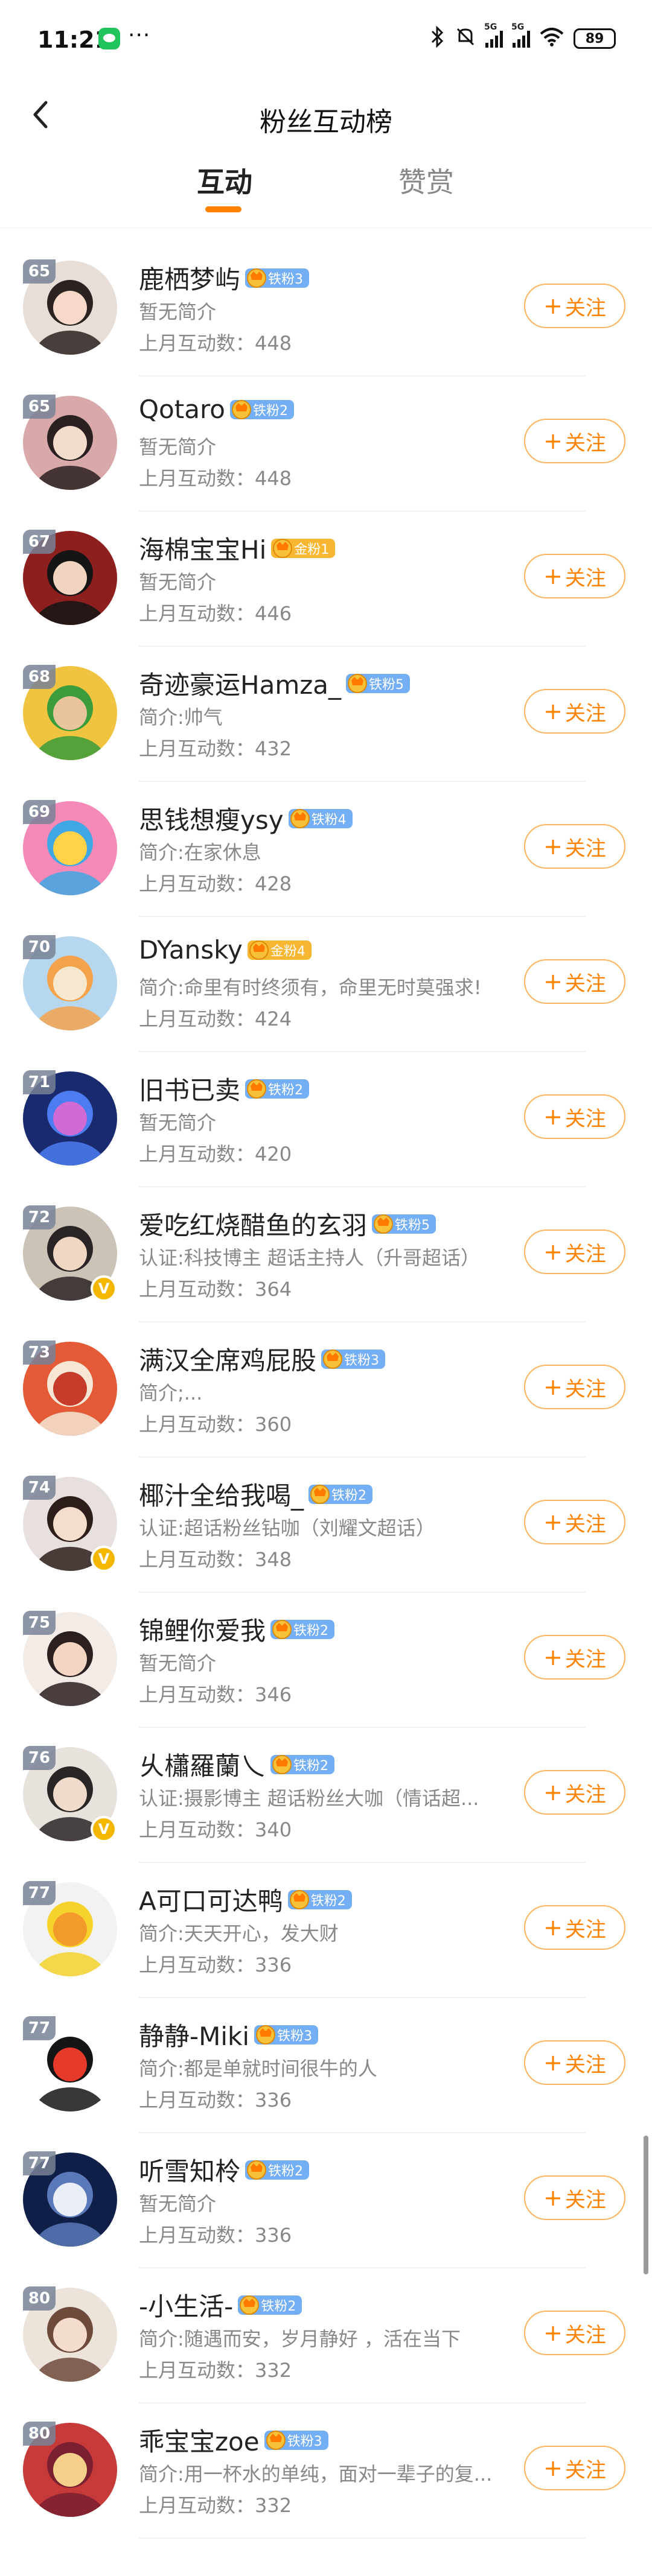  What do you see at coordinates (326, 714) in the screenshot?
I see `list-item: 68 奇迹豪运Hamza_ 铁粉5 简介:帅气 上月互动数：432 + 关注` at bounding box center [326, 714].